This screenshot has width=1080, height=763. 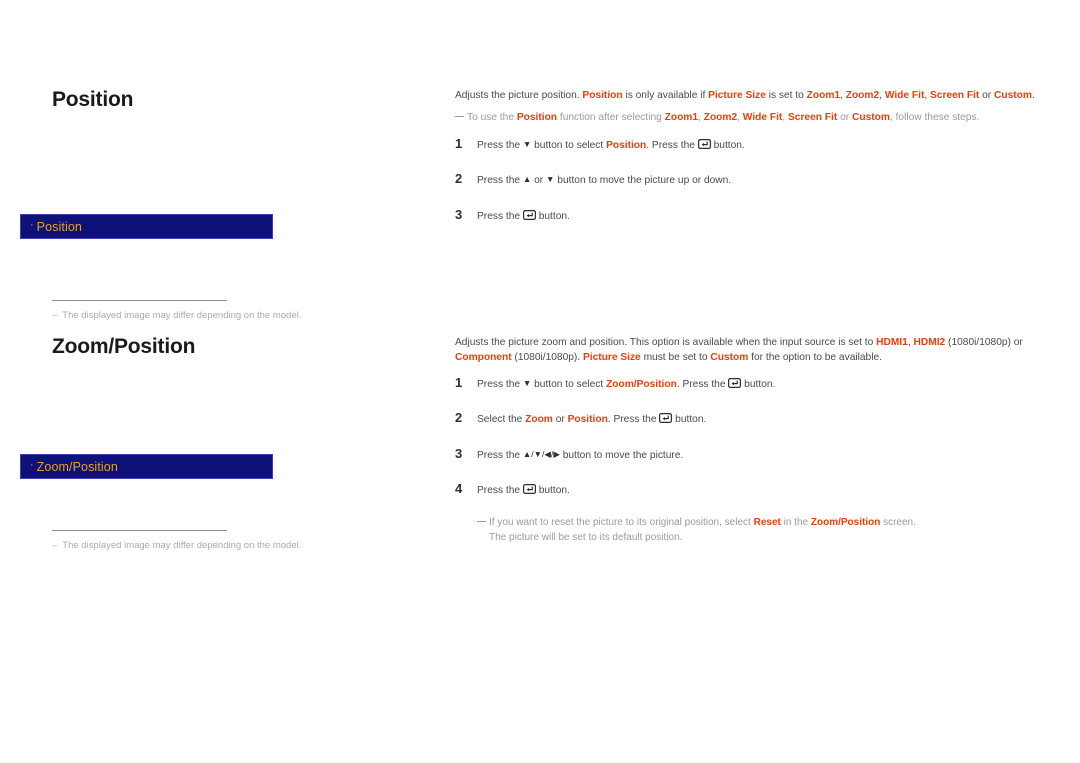 I want to click on intro-highlight-zoom1: Zoom1, so click(x=823, y=95).